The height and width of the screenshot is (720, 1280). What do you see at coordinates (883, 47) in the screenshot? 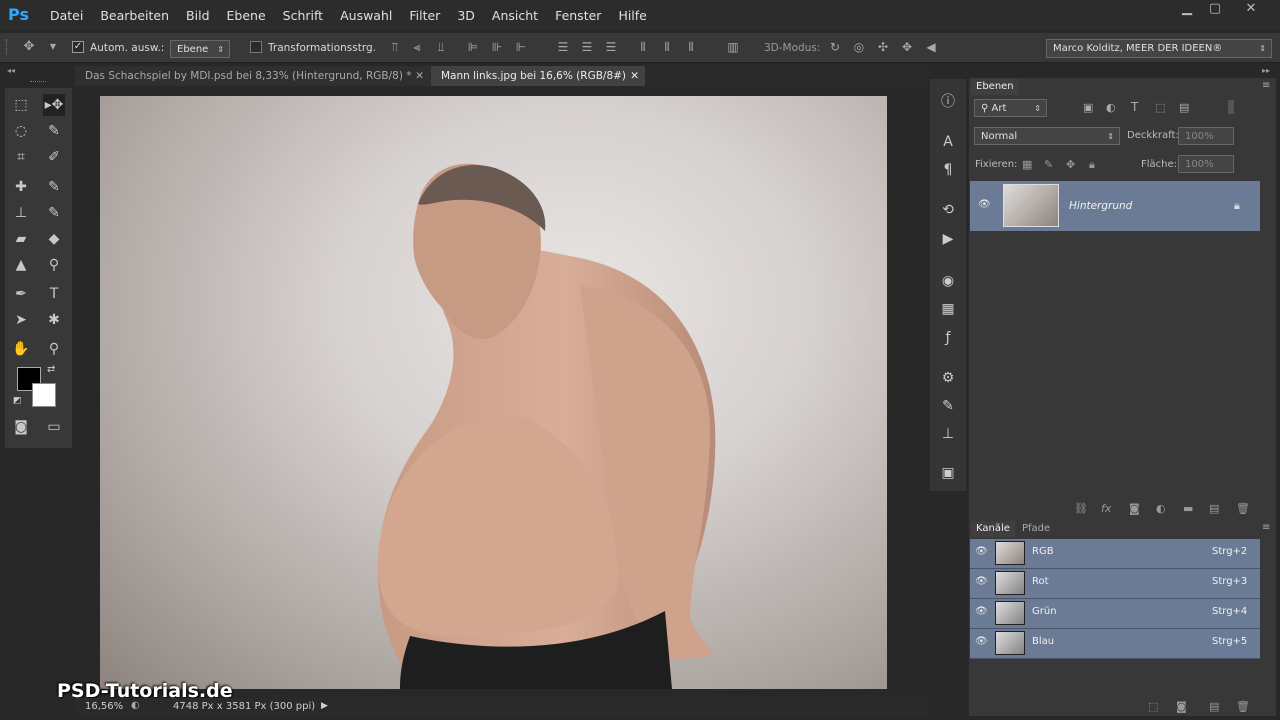
I see `pan-3d-icon: ✣` at bounding box center [883, 47].